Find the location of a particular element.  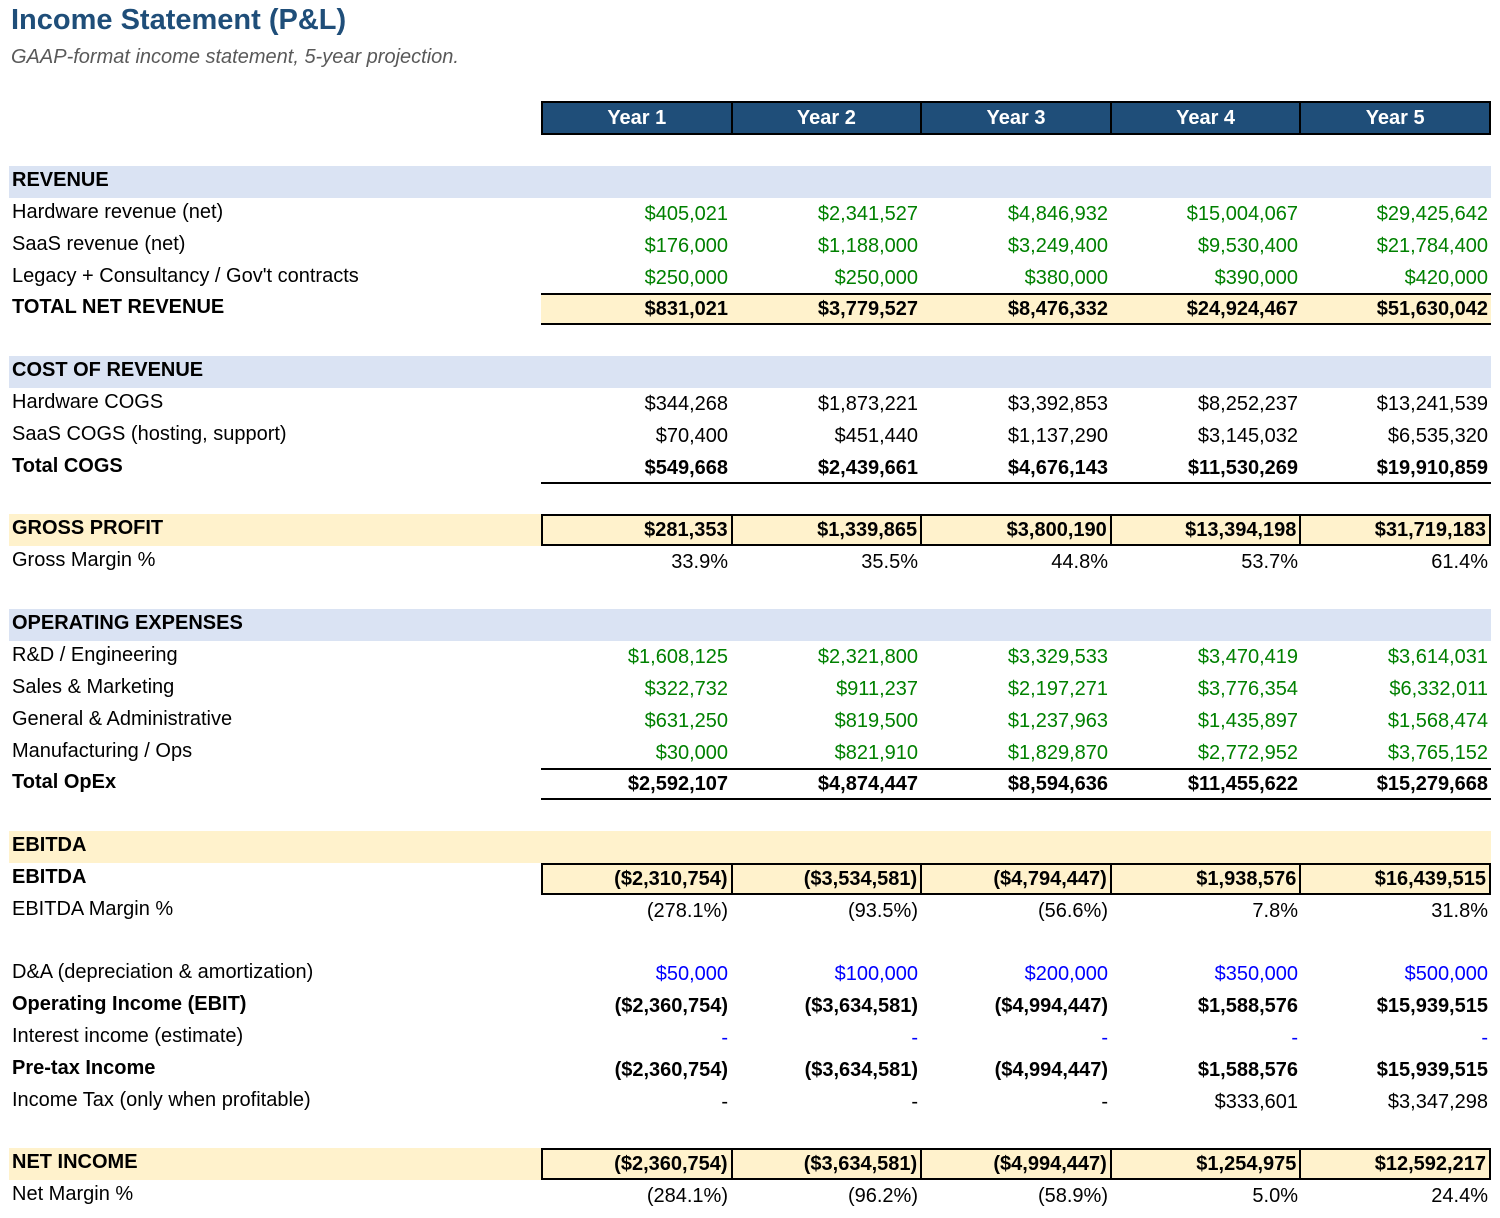

value-cell: $100,000 is located at coordinates (876, 974).